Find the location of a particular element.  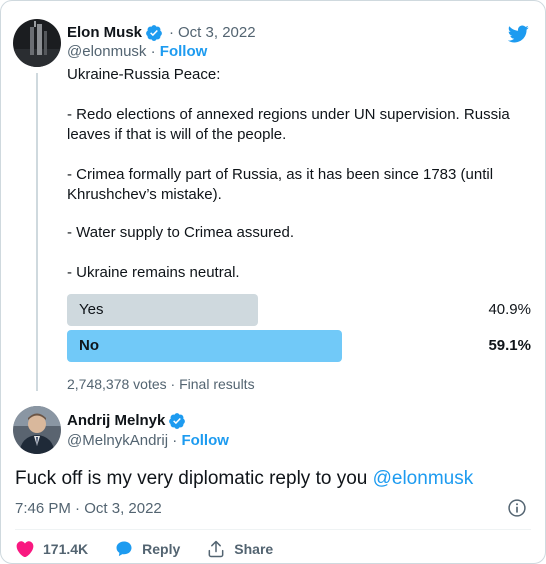

poll-option-label: No is located at coordinates (89, 345).